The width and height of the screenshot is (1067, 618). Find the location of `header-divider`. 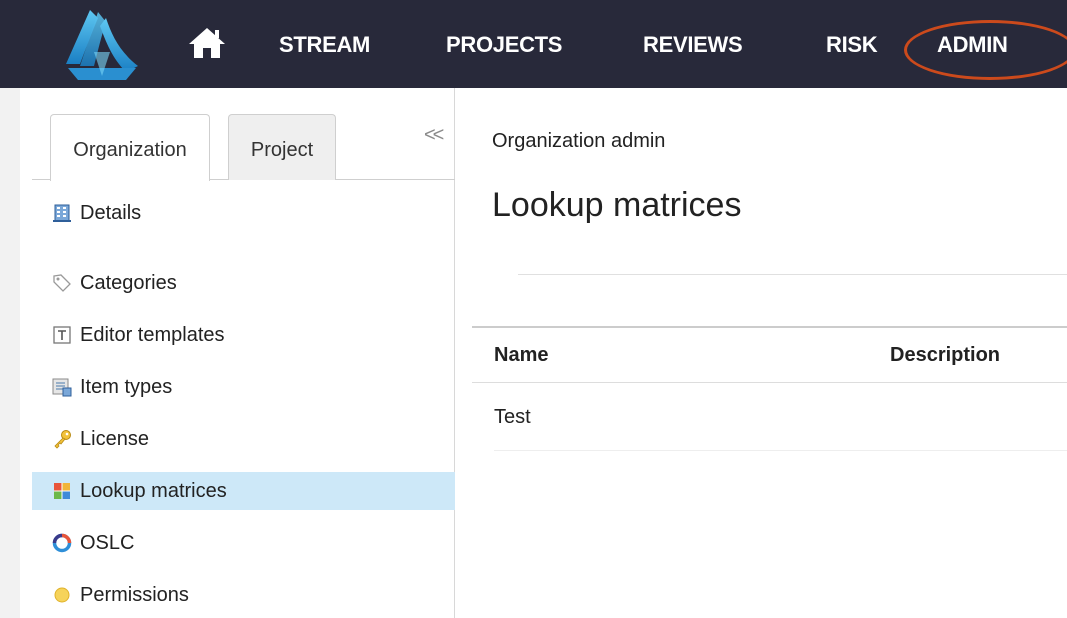

header-divider is located at coordinates (769, 382).